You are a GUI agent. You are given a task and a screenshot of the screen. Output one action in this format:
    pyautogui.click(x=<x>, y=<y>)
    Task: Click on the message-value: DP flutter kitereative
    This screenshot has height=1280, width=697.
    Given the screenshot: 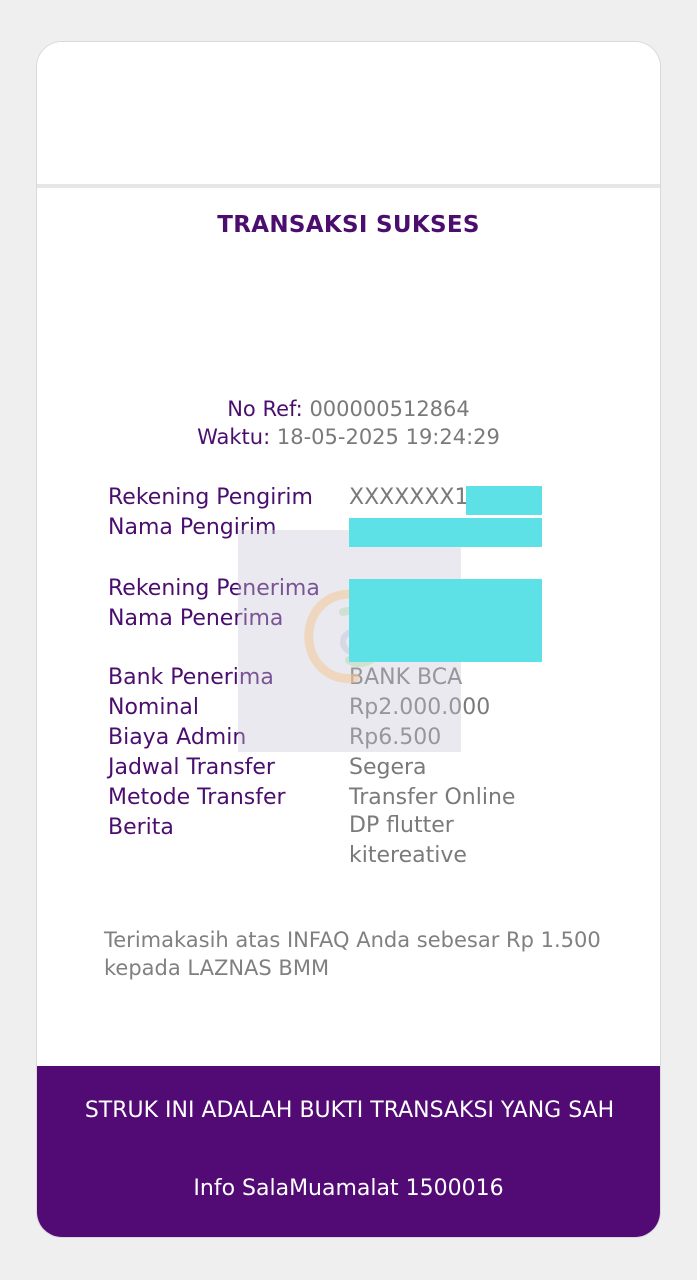 What is the action you would take?
    pyautogui.click(x=408, y=840)
    